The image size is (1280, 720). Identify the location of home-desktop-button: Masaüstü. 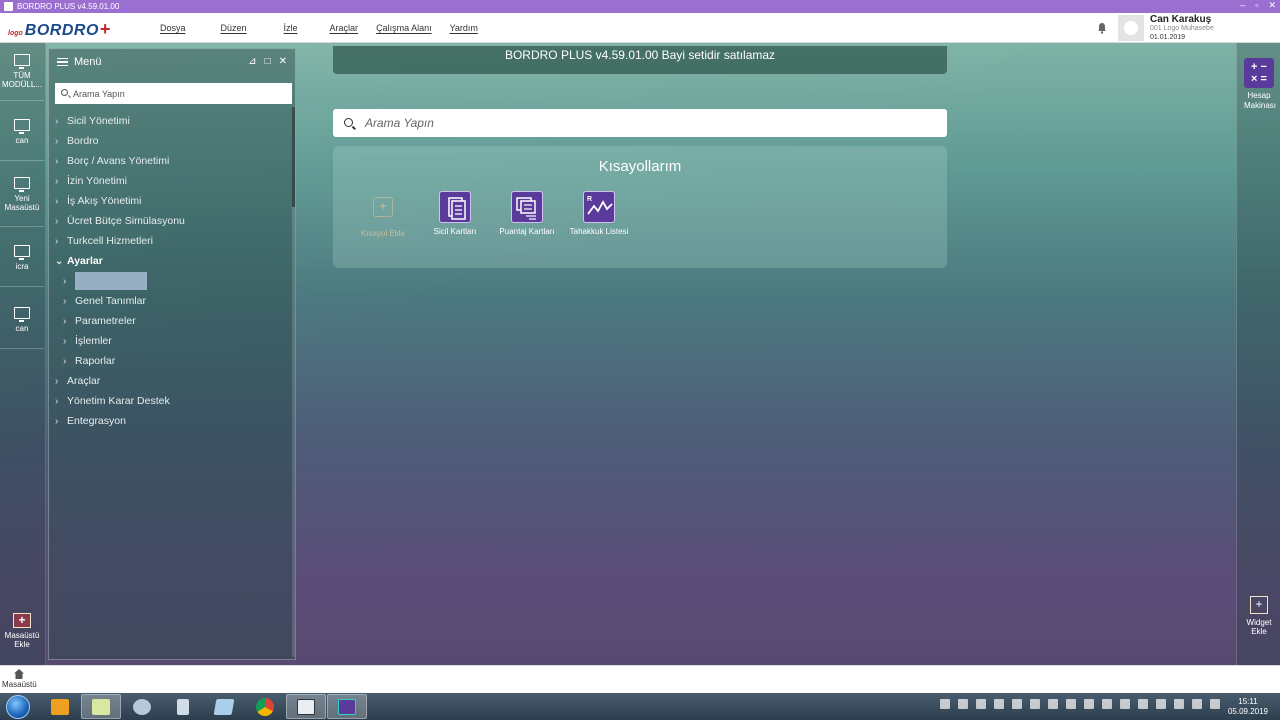
(19, 679).